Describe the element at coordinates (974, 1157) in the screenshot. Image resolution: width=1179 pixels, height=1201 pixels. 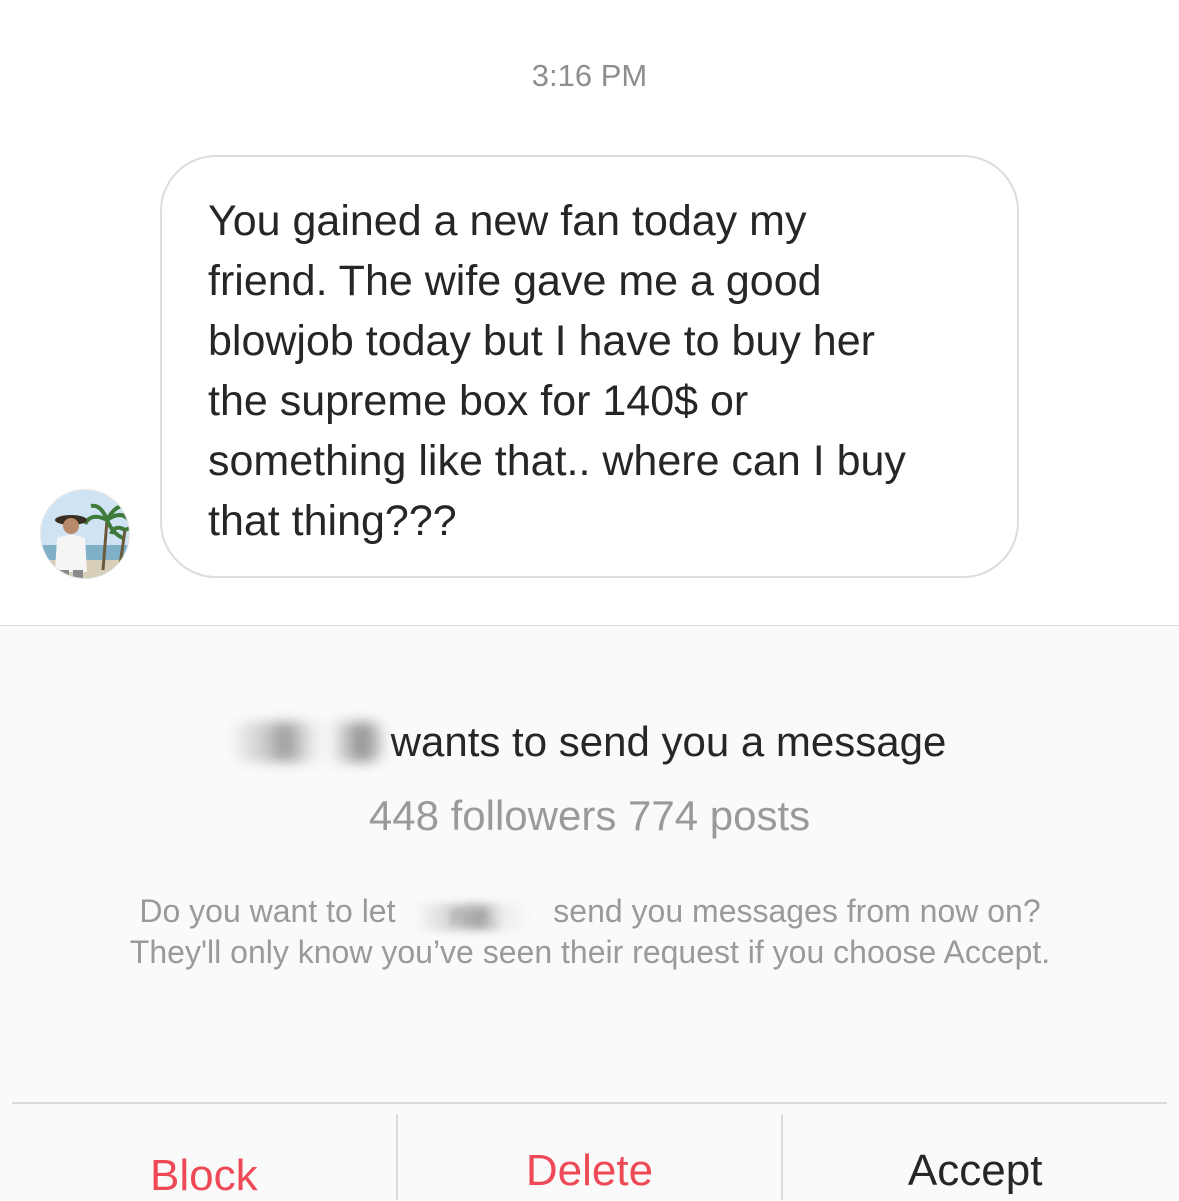
I see `accept-button: Accept` at that location.